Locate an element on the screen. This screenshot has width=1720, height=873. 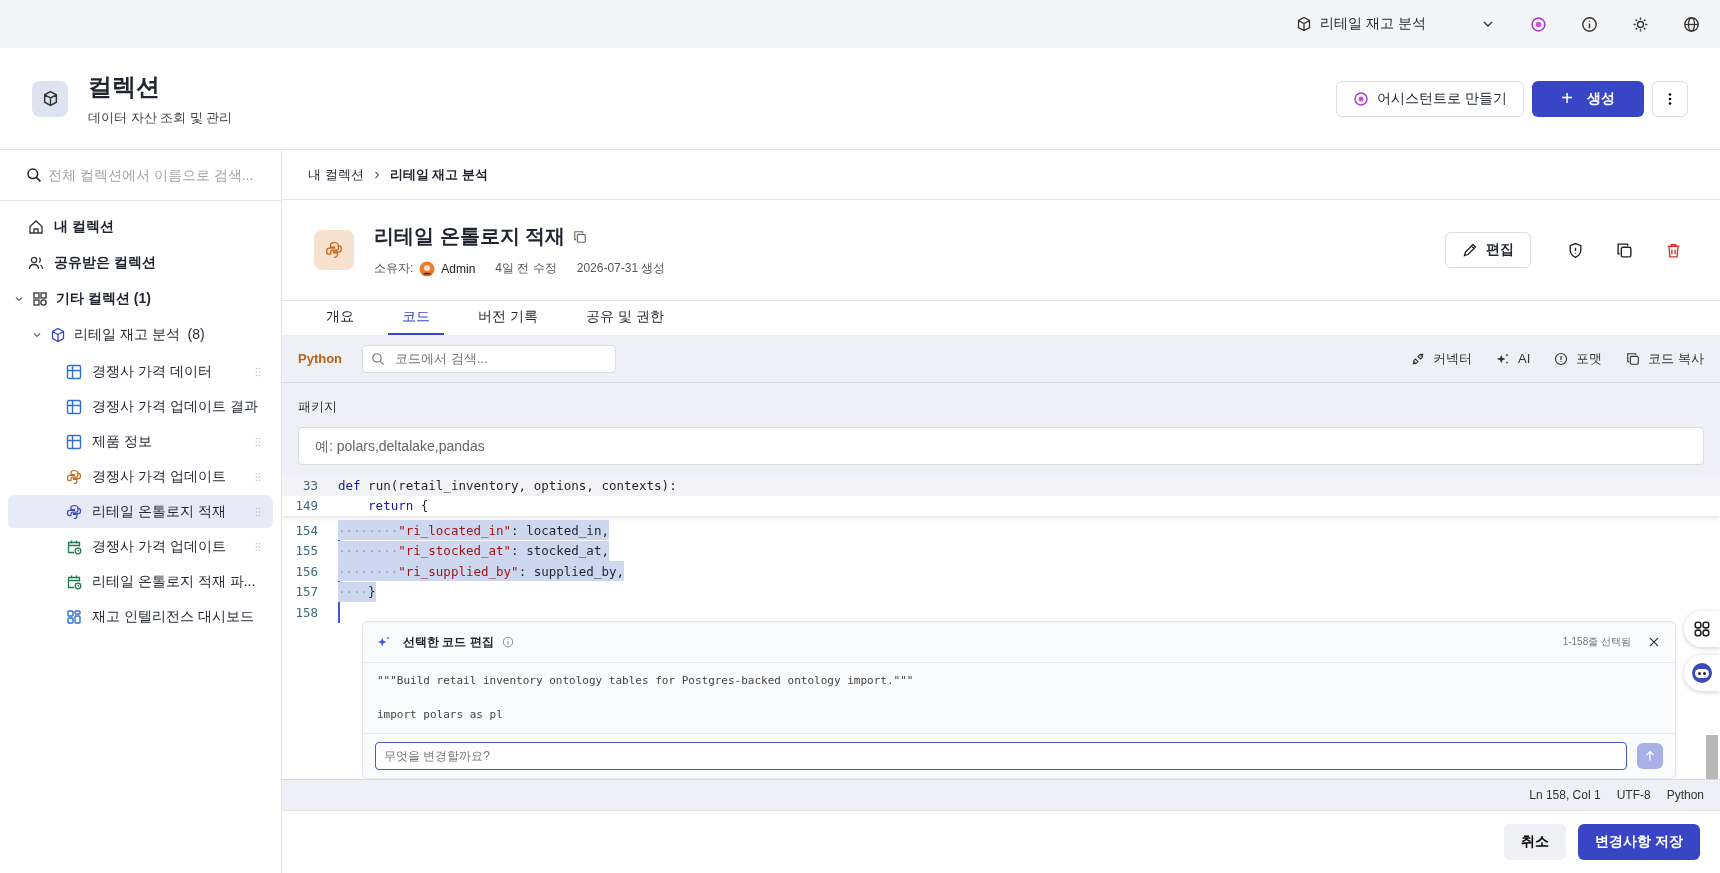
asset-item: 리테일 온톨로지 적재 is located at coordinates (140, 511).